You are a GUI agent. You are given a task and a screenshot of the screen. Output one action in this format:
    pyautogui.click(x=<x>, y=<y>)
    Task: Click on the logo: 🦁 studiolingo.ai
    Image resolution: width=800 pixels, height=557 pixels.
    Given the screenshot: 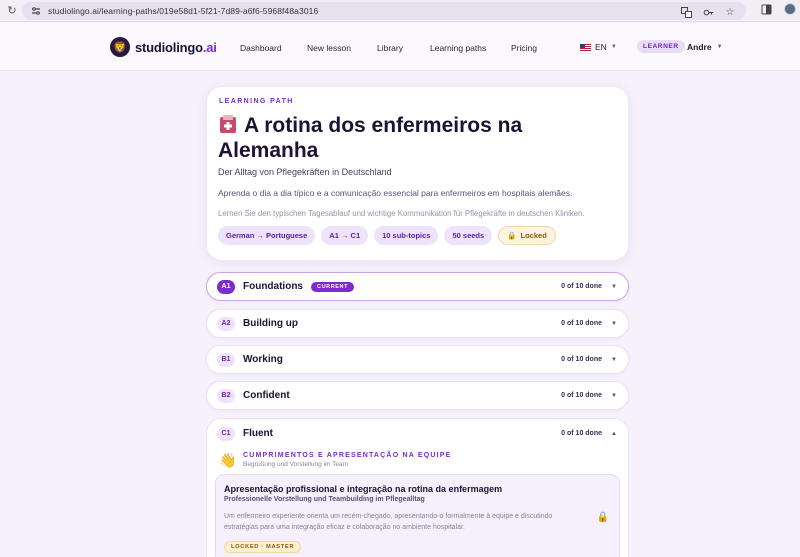 What is the action you would take?
    pyautogui.click(x=163, y=47)
    